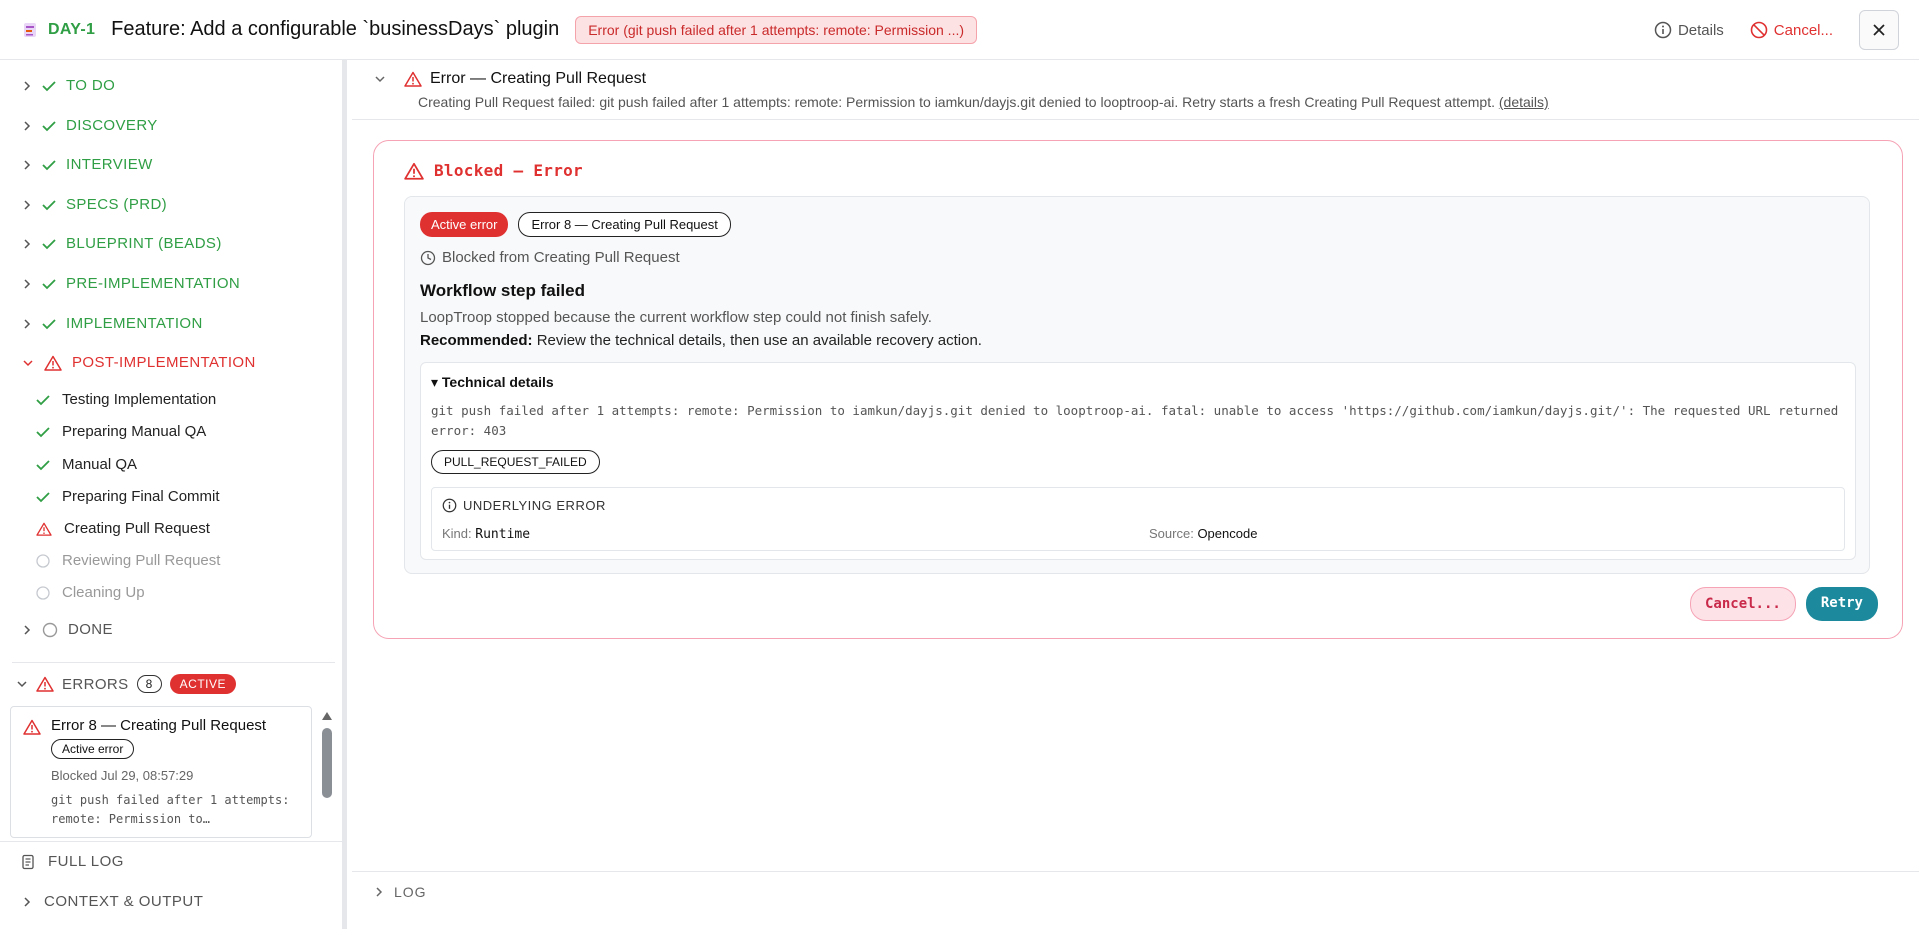 The image size is (1919, 929). I want to click on error-header-title: Error — Creating Pull Request, so click(538, 78).